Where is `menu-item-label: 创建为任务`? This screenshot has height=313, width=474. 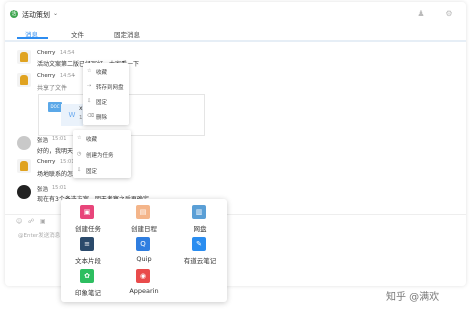 menu-item-label: 创建为任务 is located at coordinates (100, 156).